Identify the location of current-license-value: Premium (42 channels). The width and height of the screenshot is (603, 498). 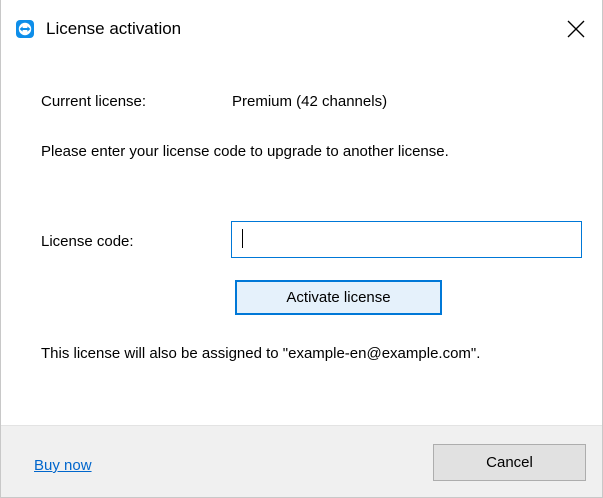
(310, 101).